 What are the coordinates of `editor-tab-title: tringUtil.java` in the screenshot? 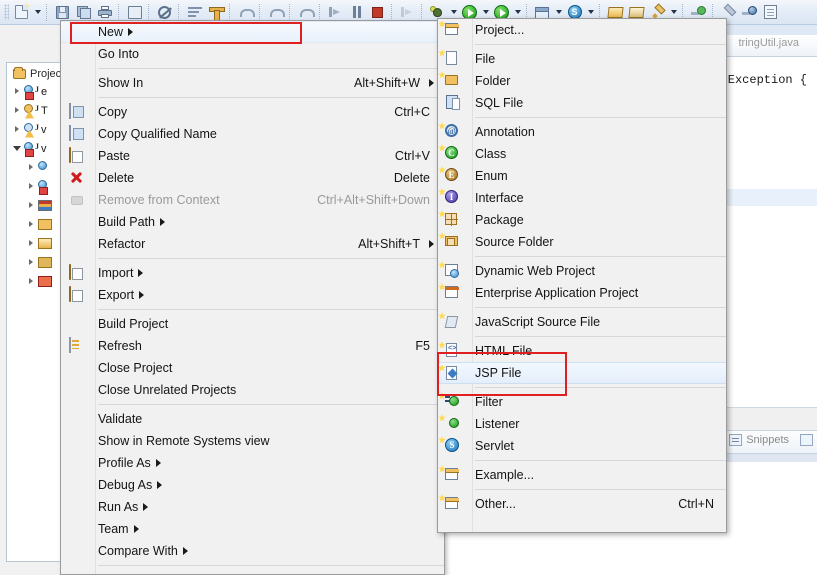 It's located at (768, 43).